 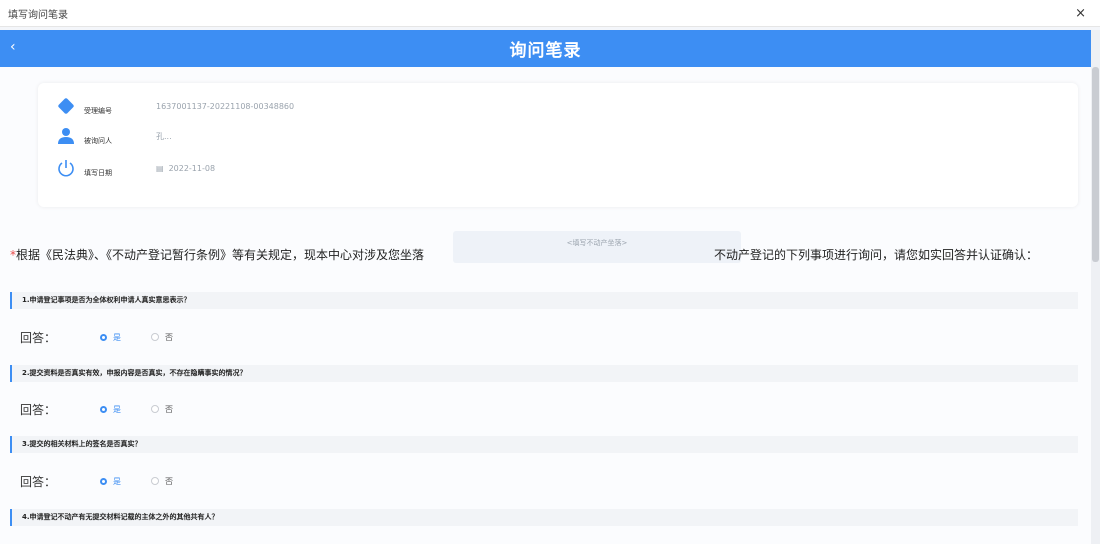 I want to click on person-label: 被询问人, so click(x=98, y=141).